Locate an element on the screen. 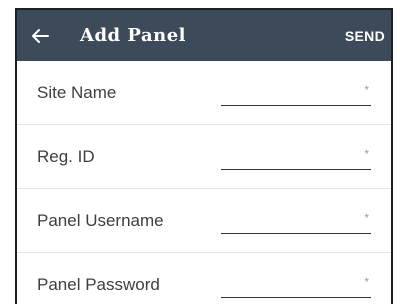 The image size is (400, 304). reg-id-input: * is located at coordinates (296, 157).